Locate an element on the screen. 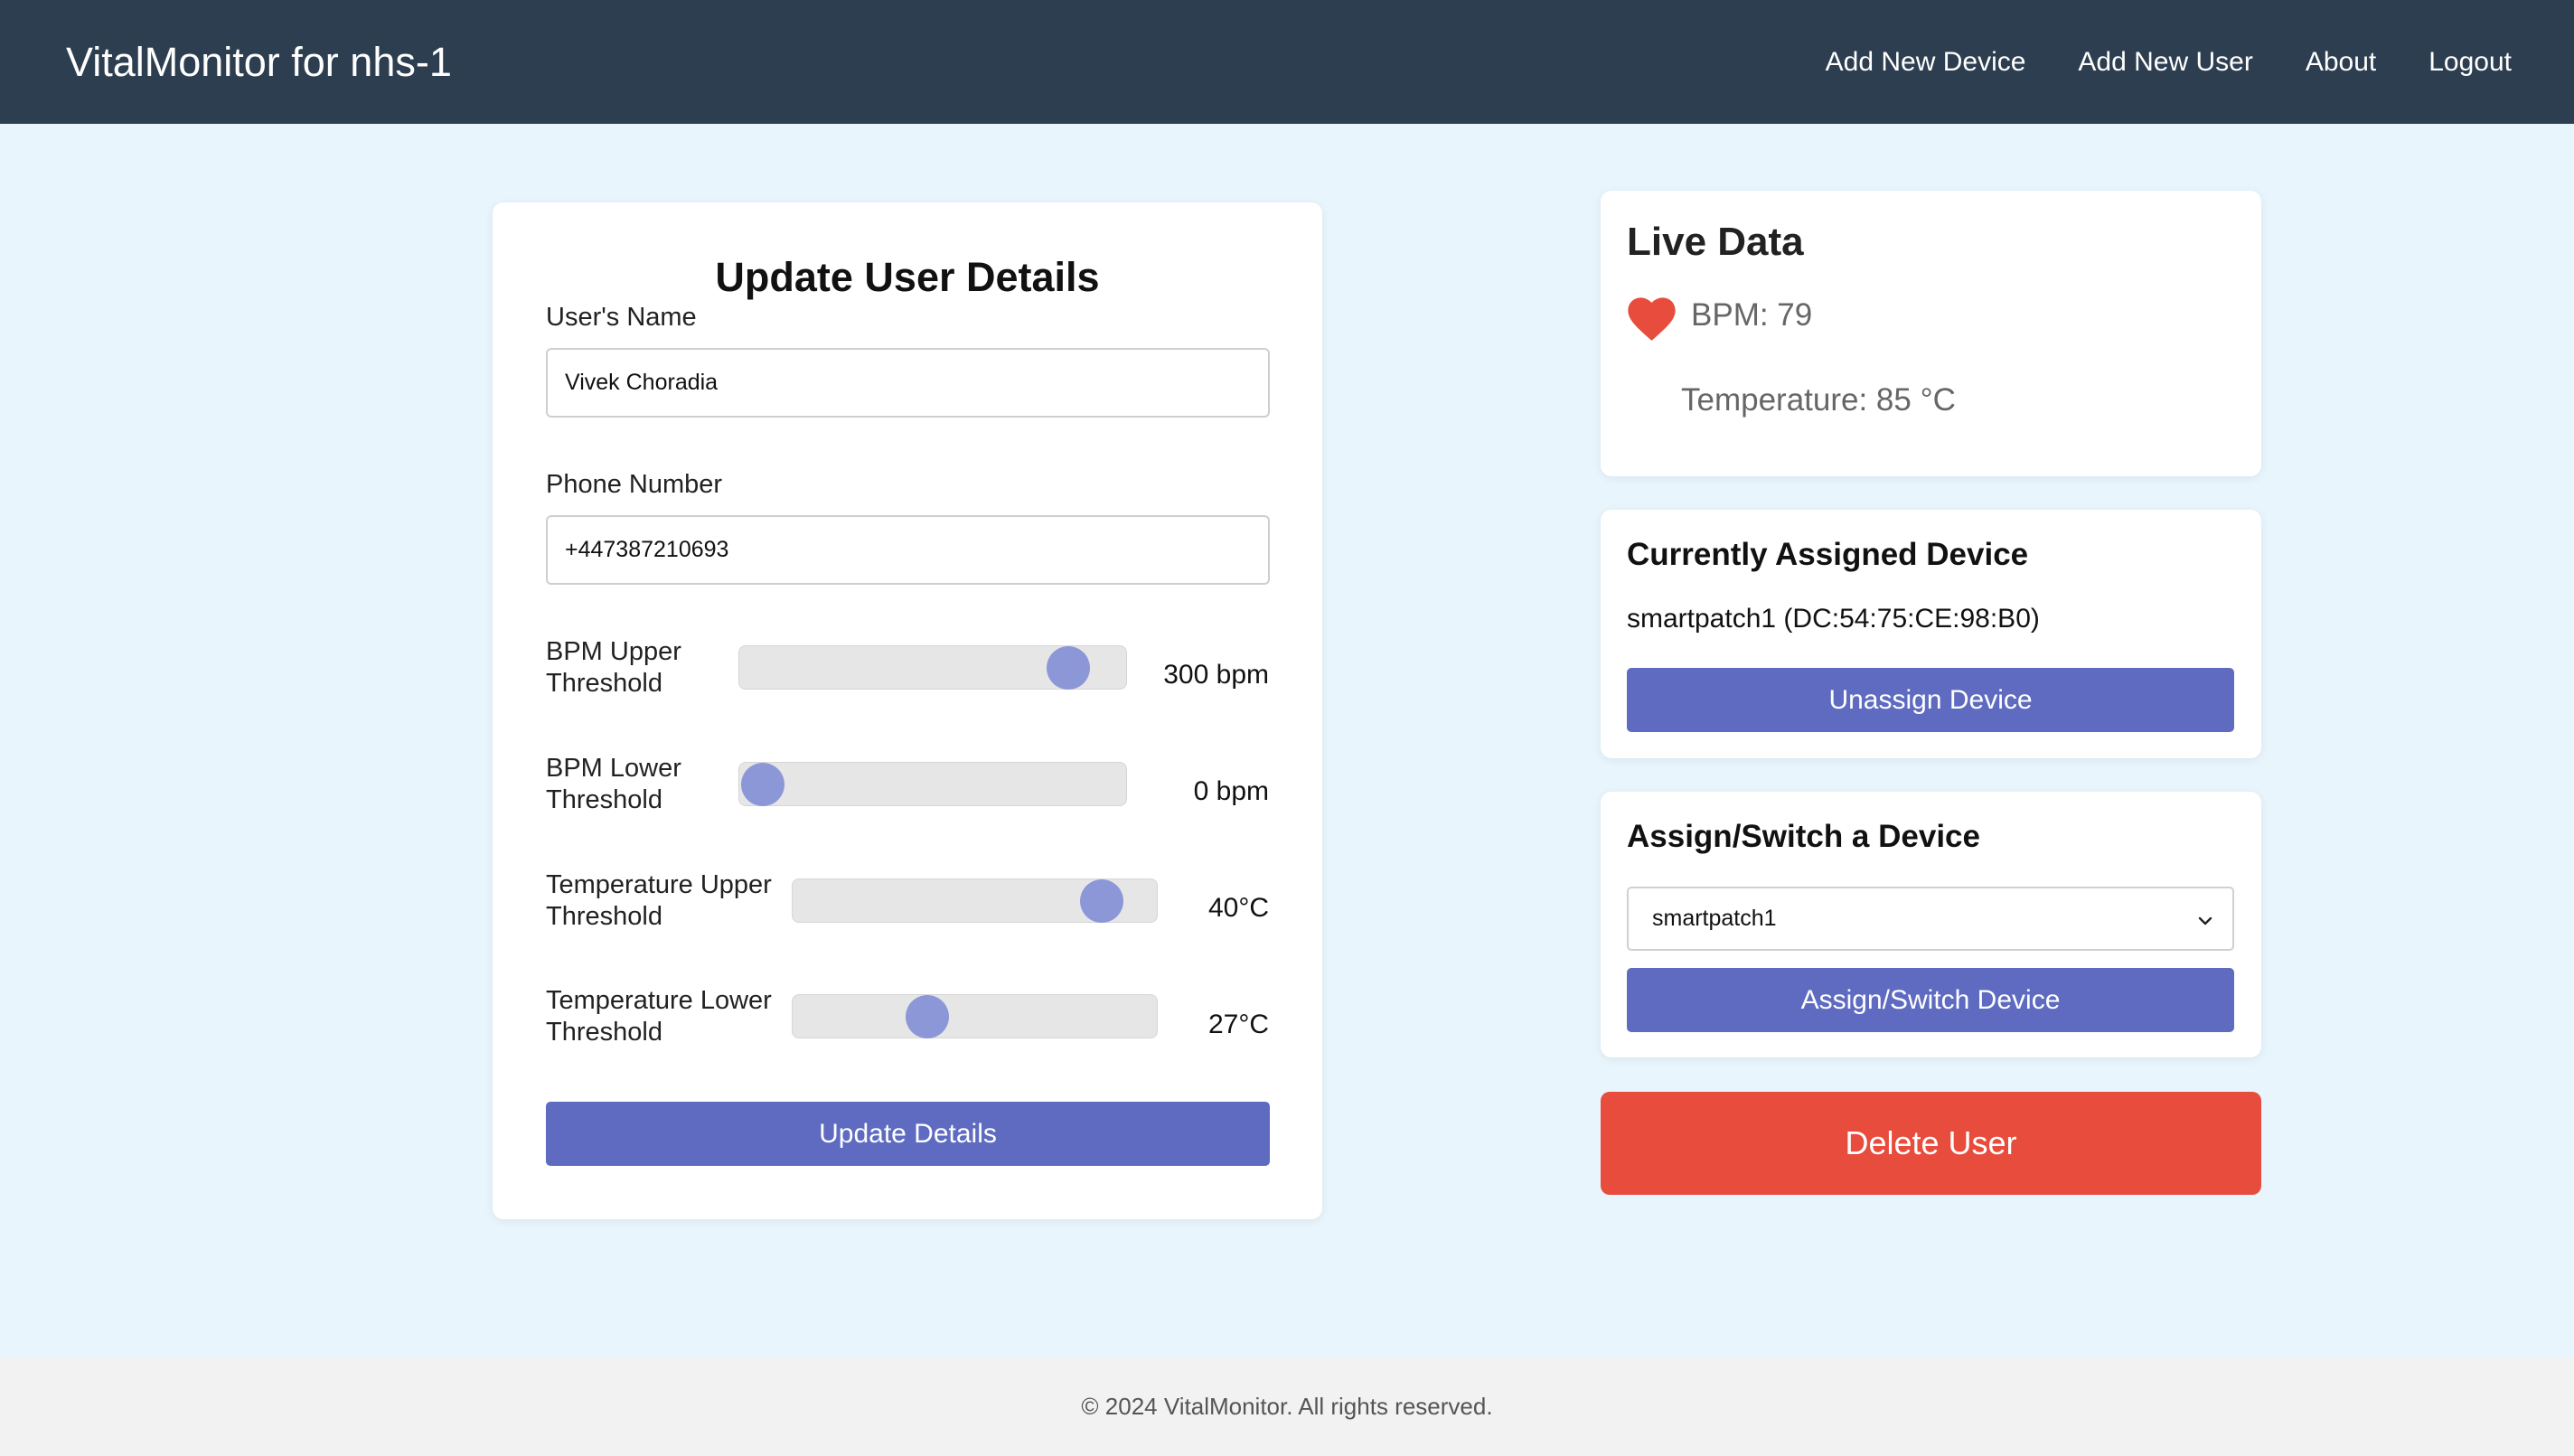 This screenshot has width=2574, height=1456. bpm-lower-slider is located at coordinates (932, 784).